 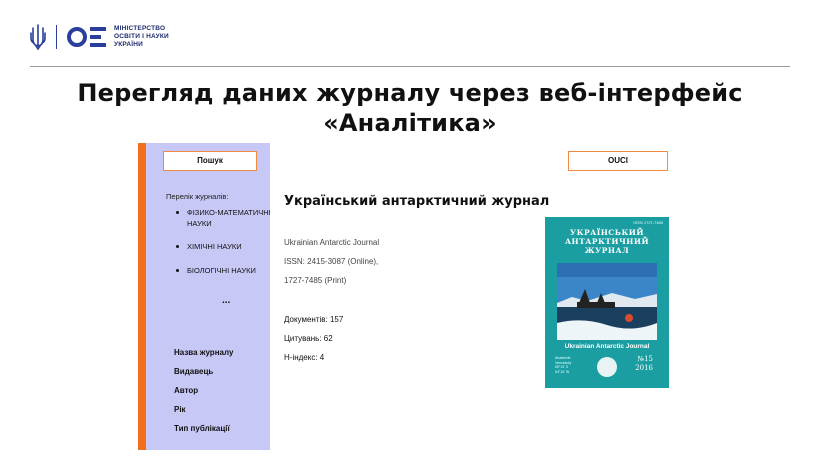 I want to click on cover-title: УКРАЇНСЬКИЙ АНТАРКТИЧНИЙ ЖУРНАЛ, so click(x=607, y=241).